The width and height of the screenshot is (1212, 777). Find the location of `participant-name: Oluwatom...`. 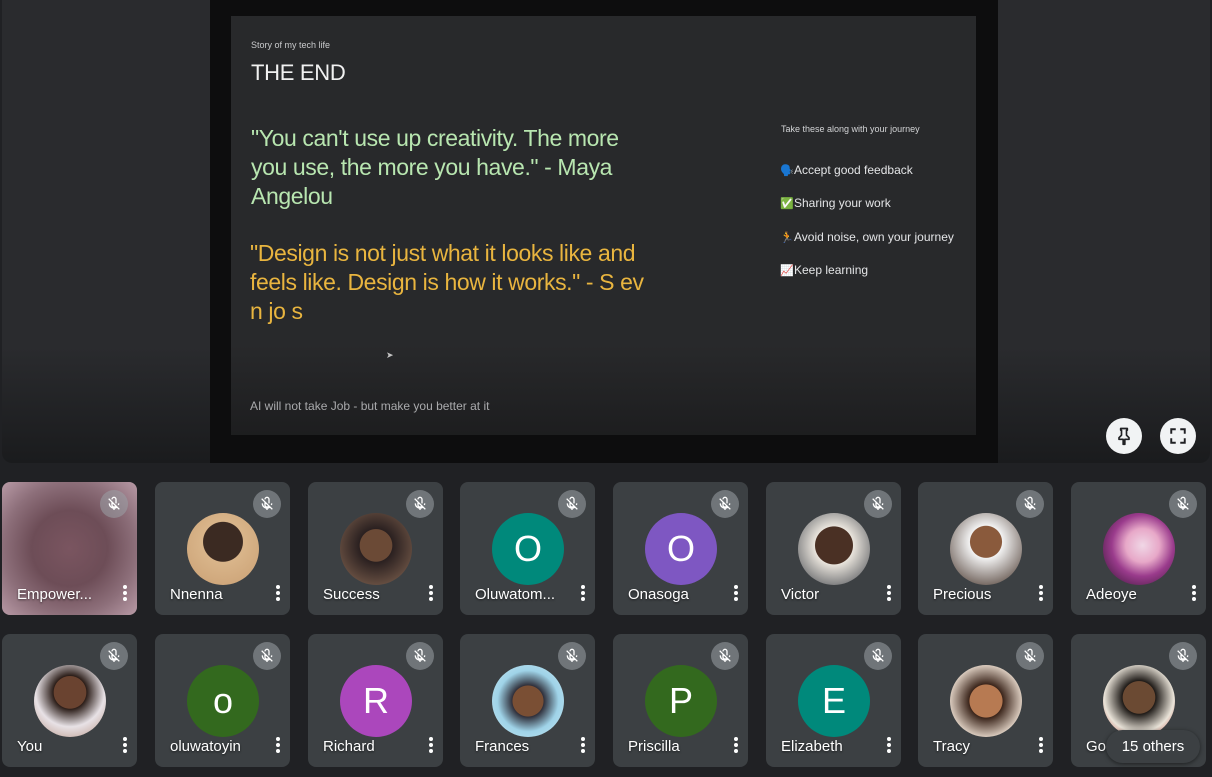

participant-name: Oluwatom... is located at coordinates (515, 594).